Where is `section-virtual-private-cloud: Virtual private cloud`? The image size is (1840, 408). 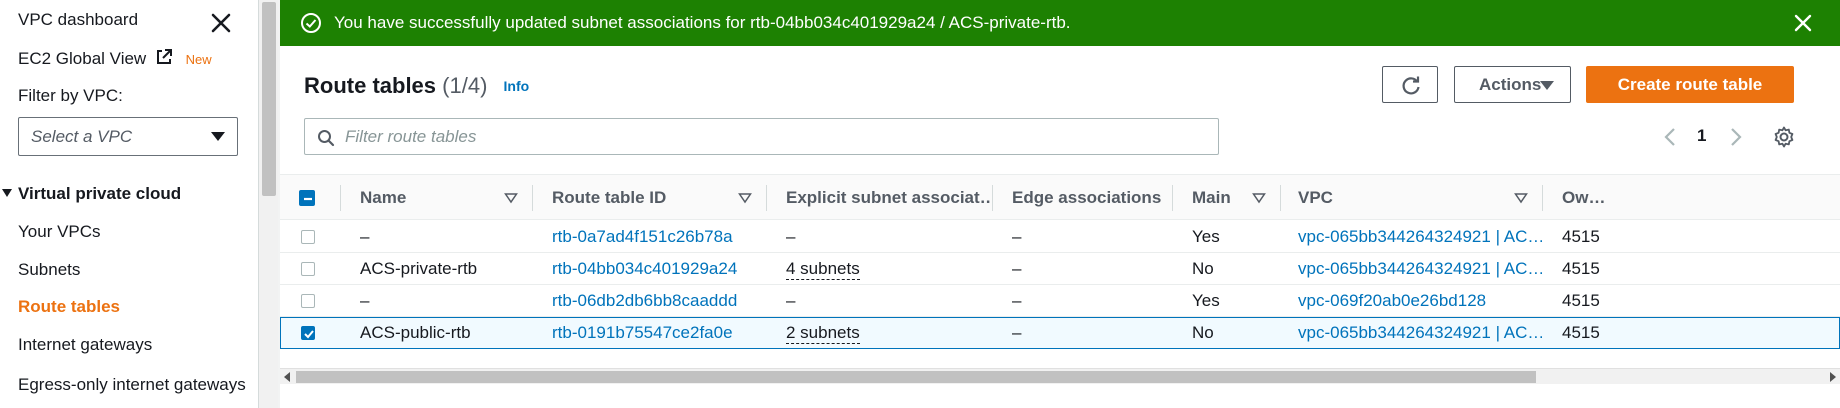 section-virtual-private-cloud: Virtual private cloud is located at coordinates (90, 194).